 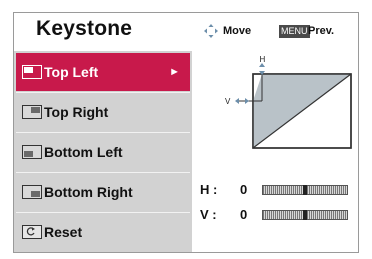 I want to click on menu-header: Keystone Move MENU Prev., so click(x=186, y=32).